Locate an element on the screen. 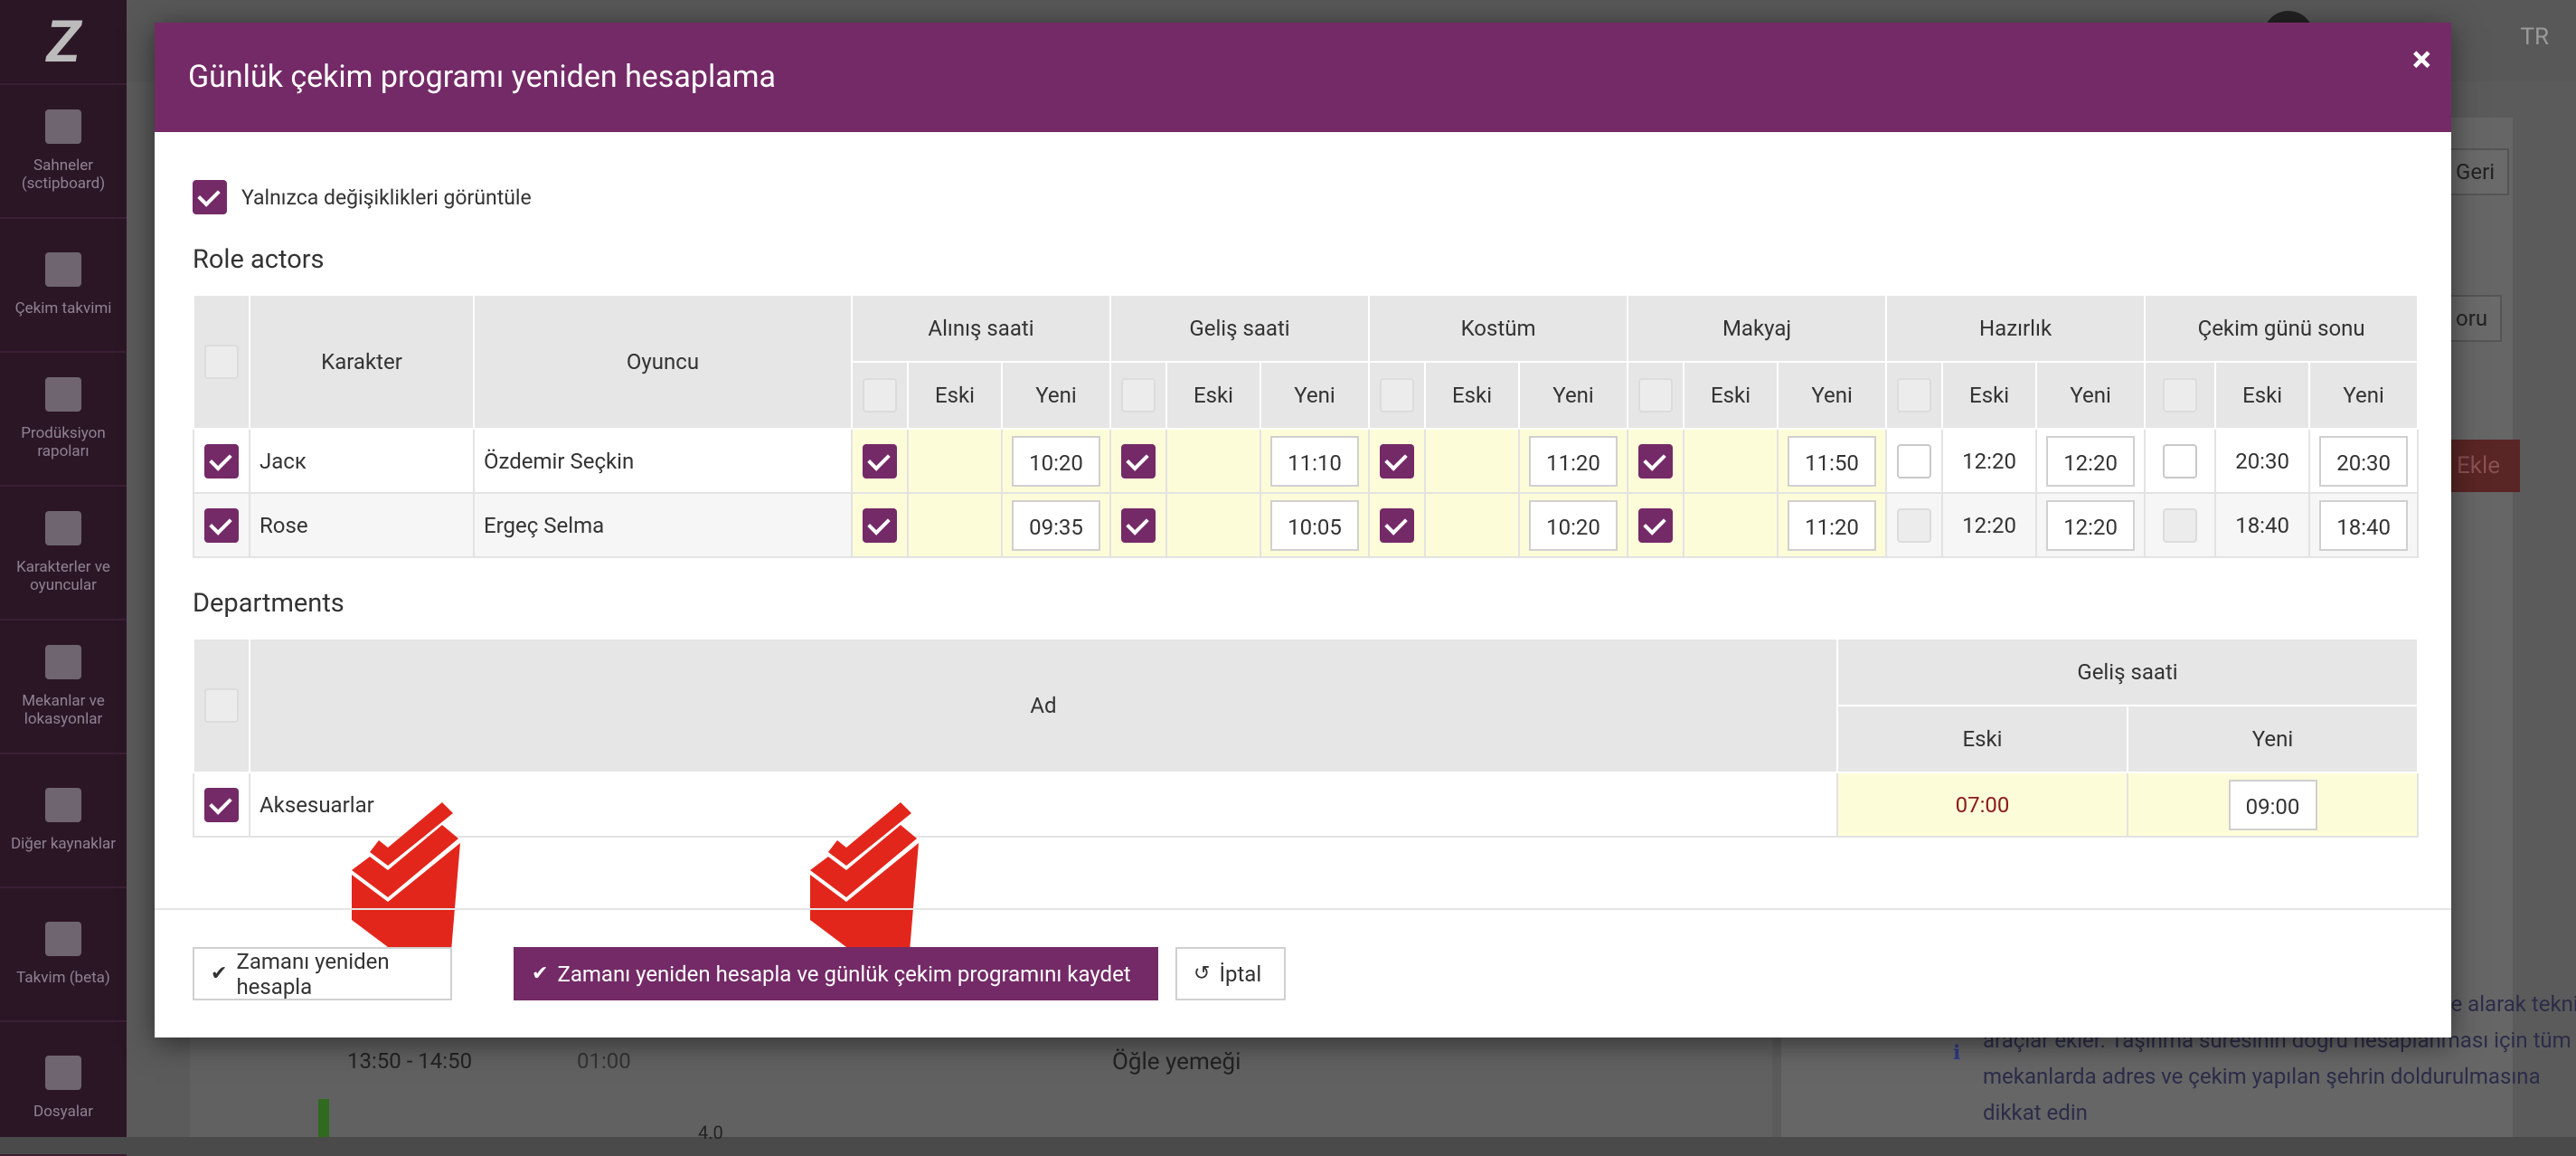 The height and width of the screenshot is (1156, 2576). sidebar-item: Dosyalar is located at coordinates (63, 1089).